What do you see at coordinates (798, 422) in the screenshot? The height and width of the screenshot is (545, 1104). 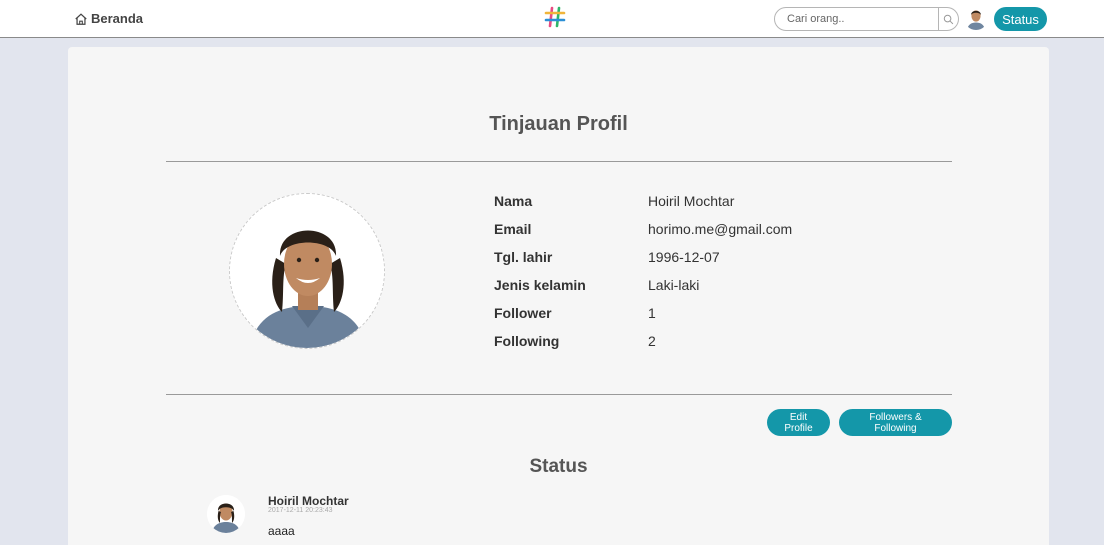 I see `edit-profile-button: Edit Profile` at bounding box center [798, 422].